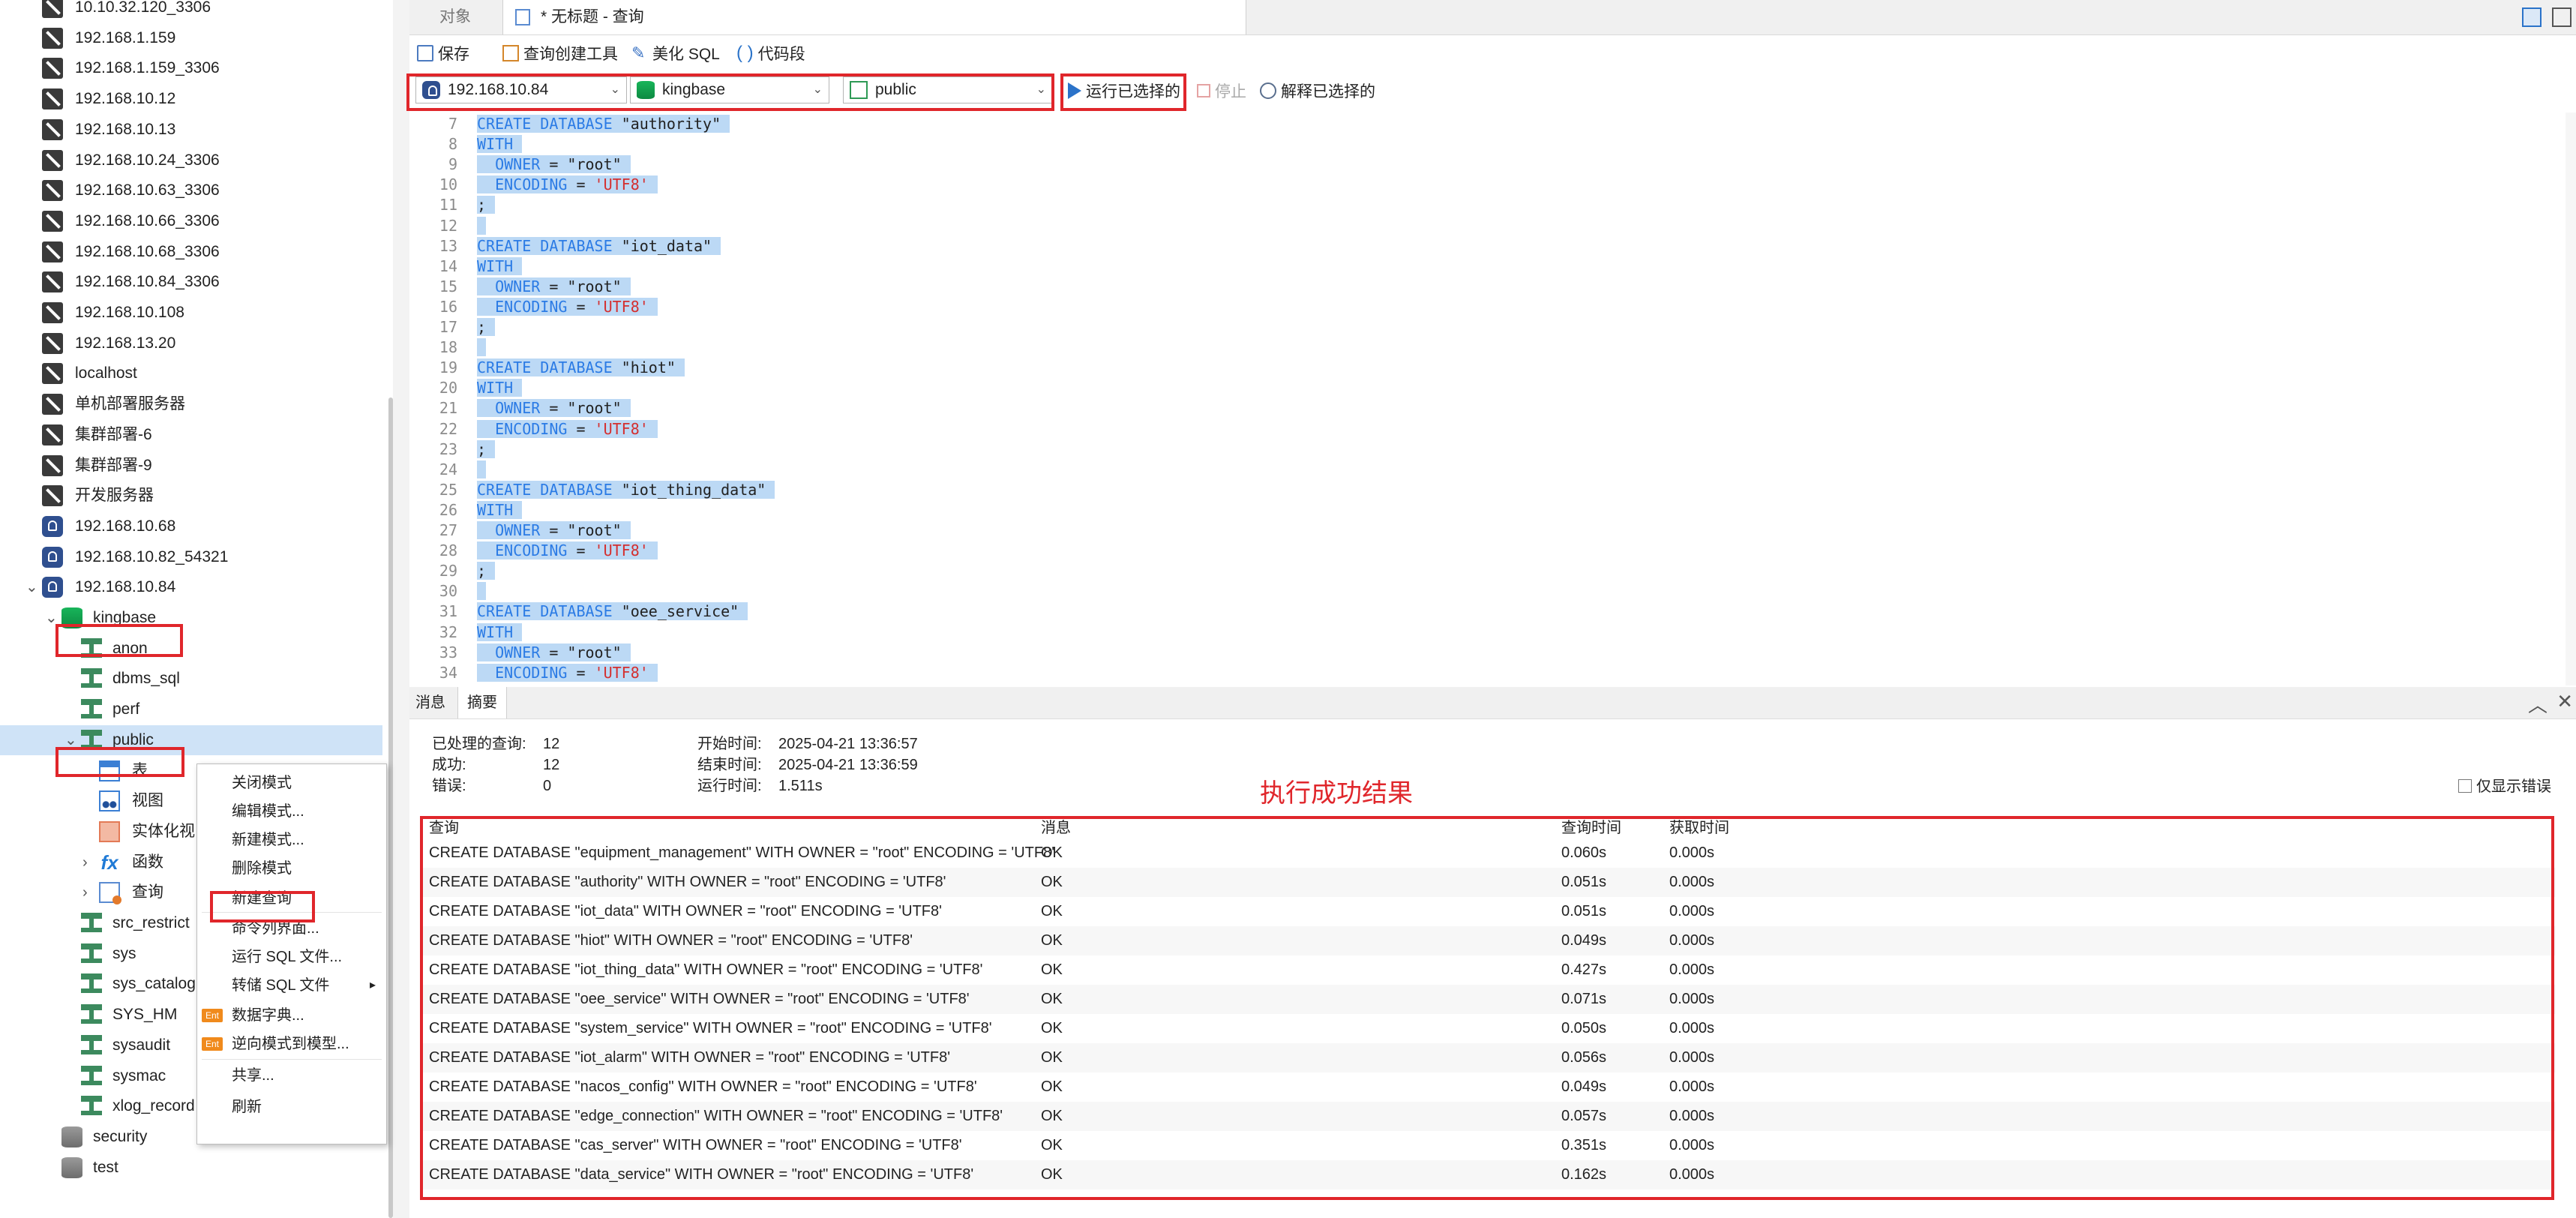 The image size is (2576, 1218). I want to click on connection-item: 集群部署-6, so click(191, 435).